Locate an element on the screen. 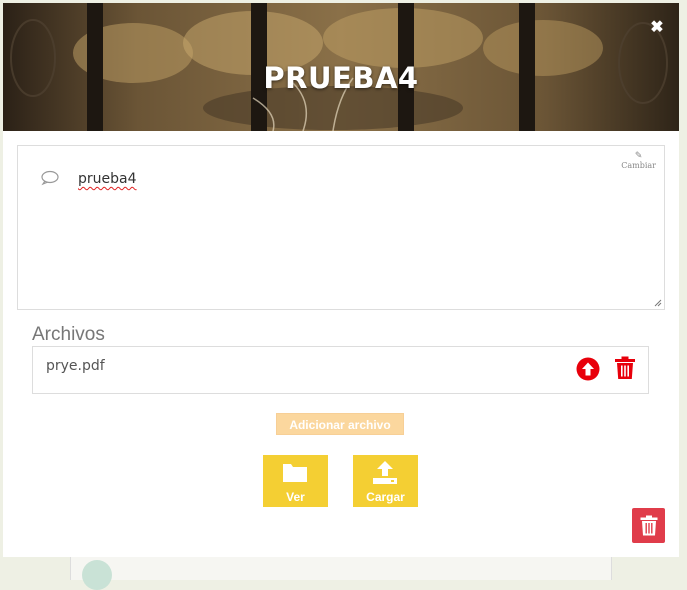  pencil-icon: ✎ is located at coordinates (638, 156).